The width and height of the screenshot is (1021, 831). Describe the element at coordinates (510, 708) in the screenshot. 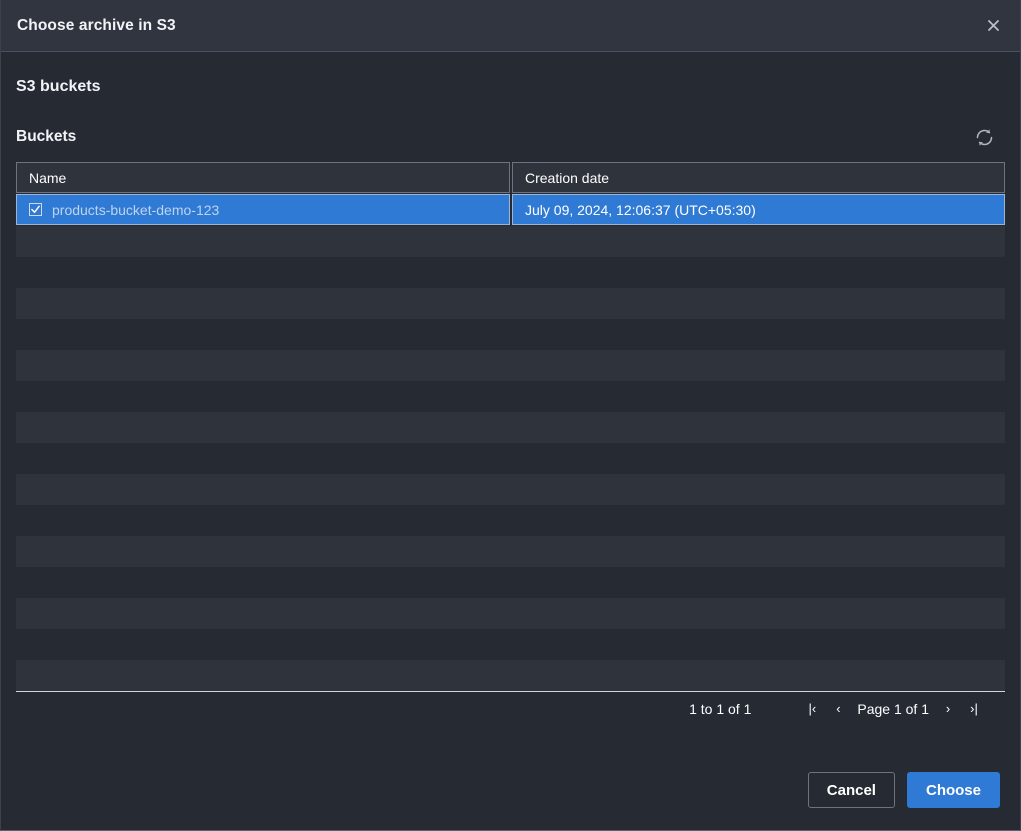

I see `pagination-bar: 1 to 1 of 1 |‹ ‹ Page 1 of 1 › ›|` at that location.